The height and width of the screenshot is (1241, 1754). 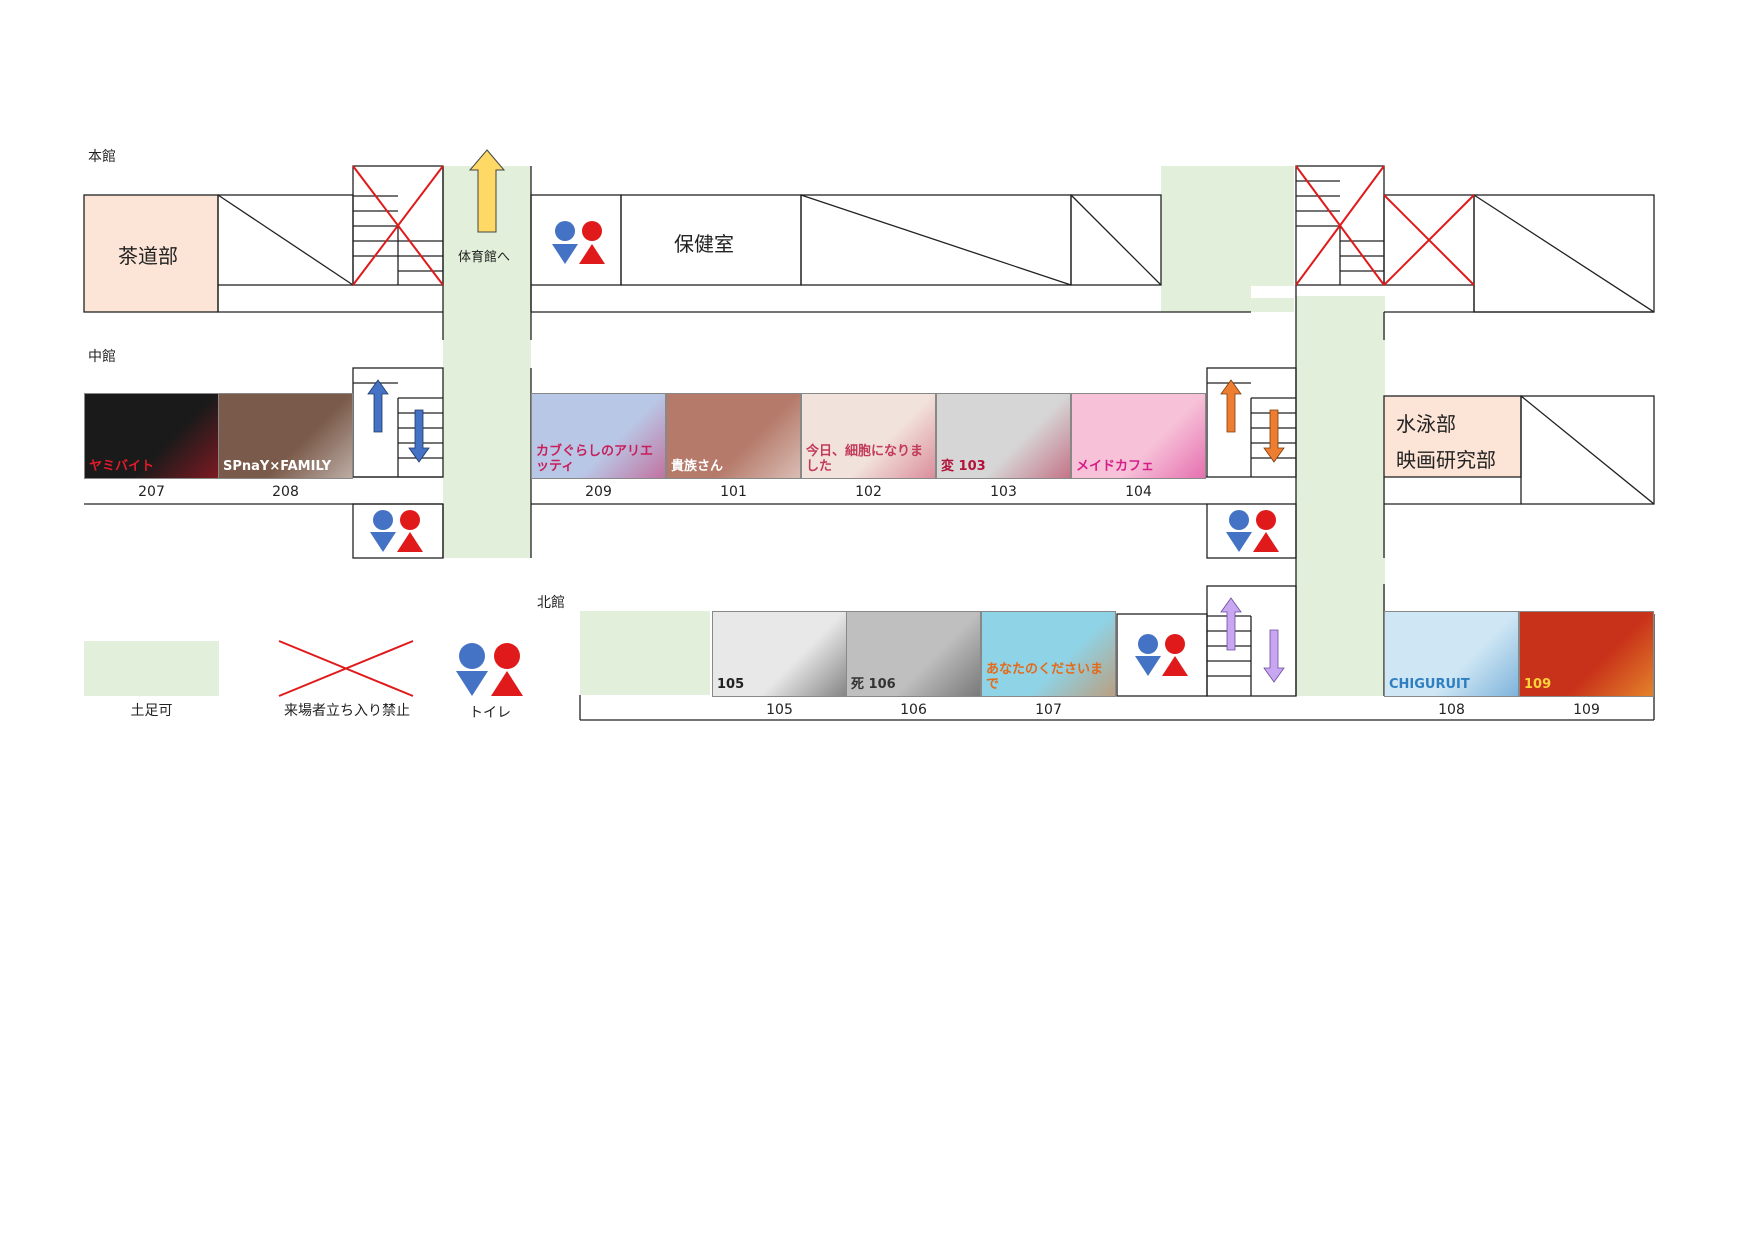 What do you see at coordinates (779, 654) in the screenshot?
I see `north-poster-105: 105` at bounding box center [779, 654].